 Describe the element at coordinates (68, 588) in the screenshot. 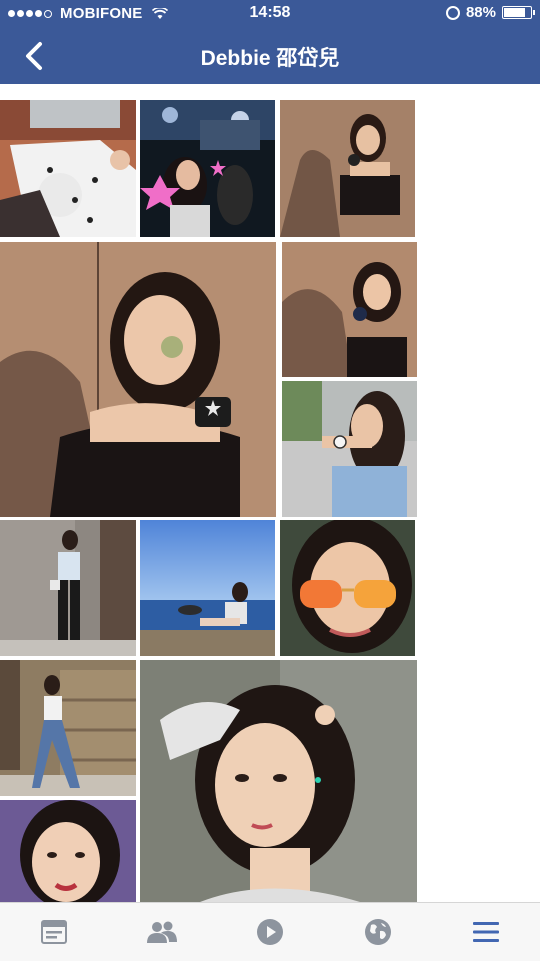

I see `photo-street-outfit` at that location.